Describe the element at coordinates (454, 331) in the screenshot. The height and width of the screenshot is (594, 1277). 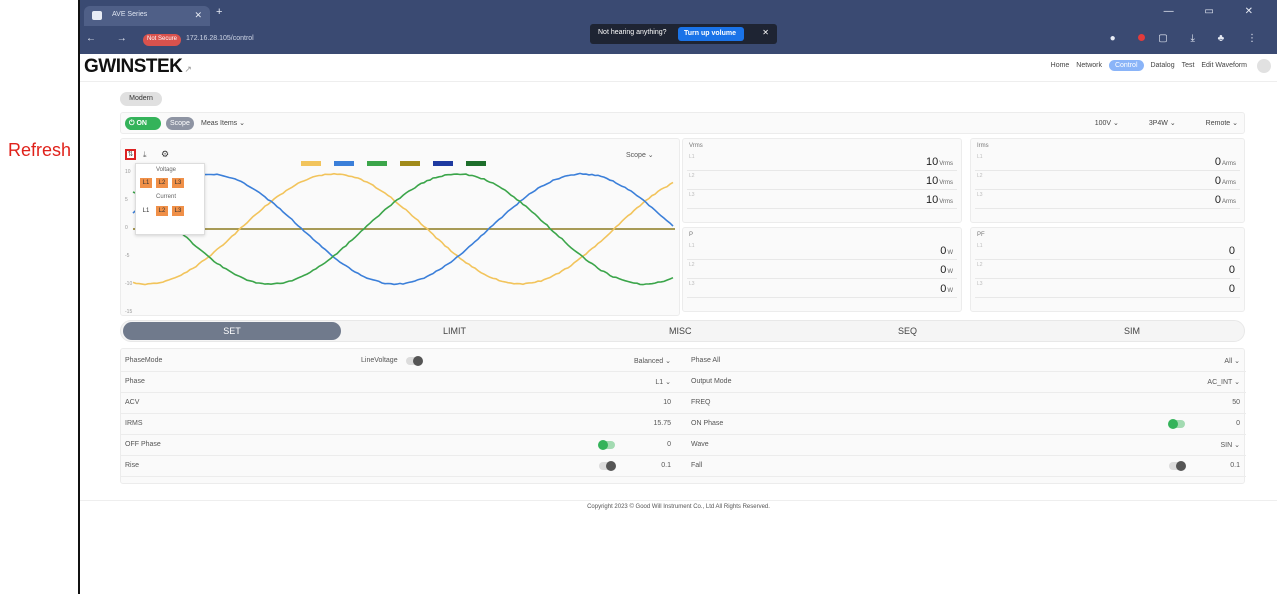
I see `tab-limit: LIMIT` at that location.